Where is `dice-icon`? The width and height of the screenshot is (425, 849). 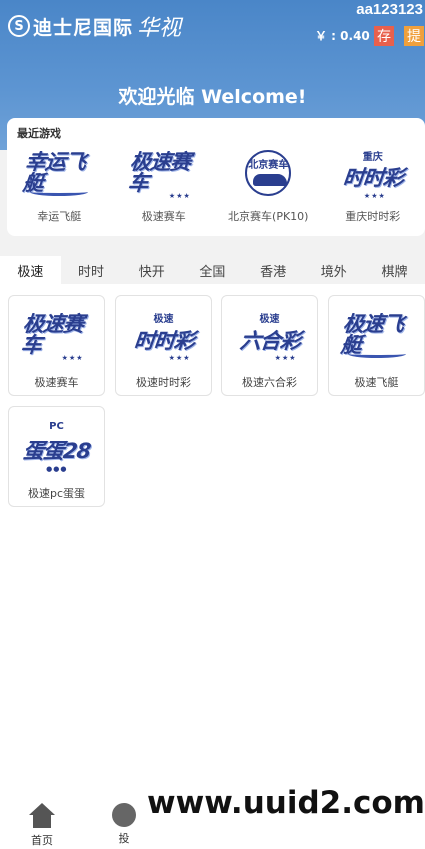 dice-icon is located at coordinates (124, 815).